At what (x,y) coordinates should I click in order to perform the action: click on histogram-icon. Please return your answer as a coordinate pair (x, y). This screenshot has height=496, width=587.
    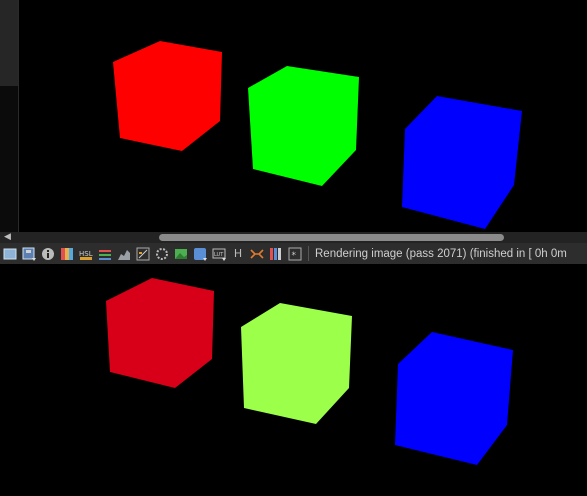
    Looking at the image, I should click on (143, 254).